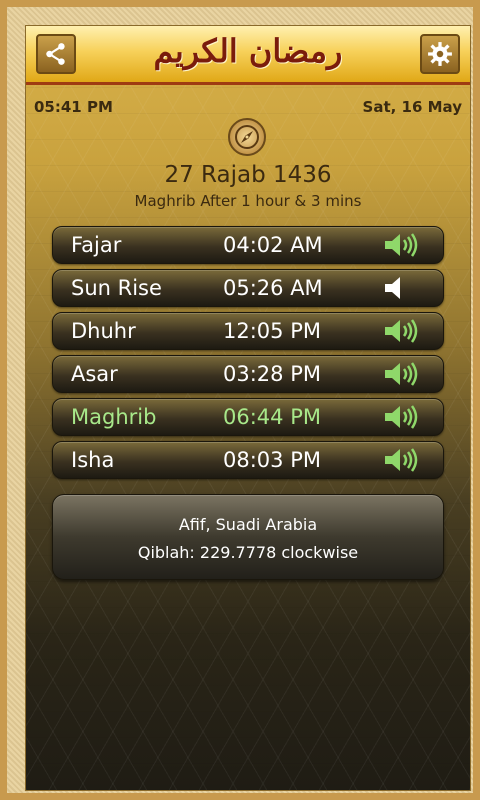 The image size is (480, 800). I want to click on settings-button, so click(440, 54).